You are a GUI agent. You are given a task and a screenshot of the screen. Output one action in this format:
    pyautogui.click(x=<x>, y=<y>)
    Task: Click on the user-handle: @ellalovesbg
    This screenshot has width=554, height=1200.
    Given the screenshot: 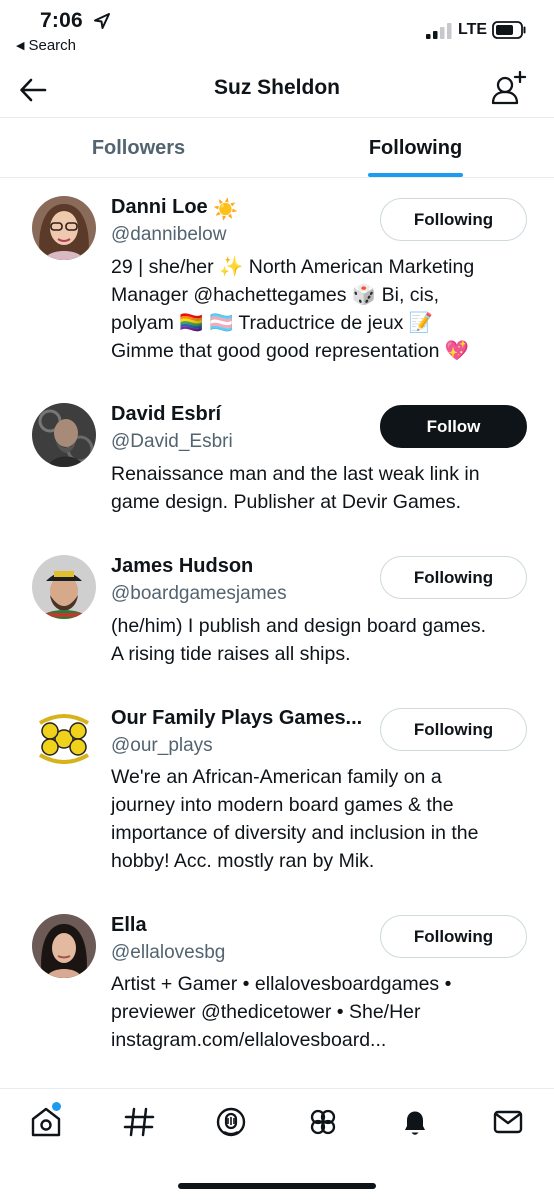 What is the action you would take?
    pyautogui.click(x=168, y=952)
    